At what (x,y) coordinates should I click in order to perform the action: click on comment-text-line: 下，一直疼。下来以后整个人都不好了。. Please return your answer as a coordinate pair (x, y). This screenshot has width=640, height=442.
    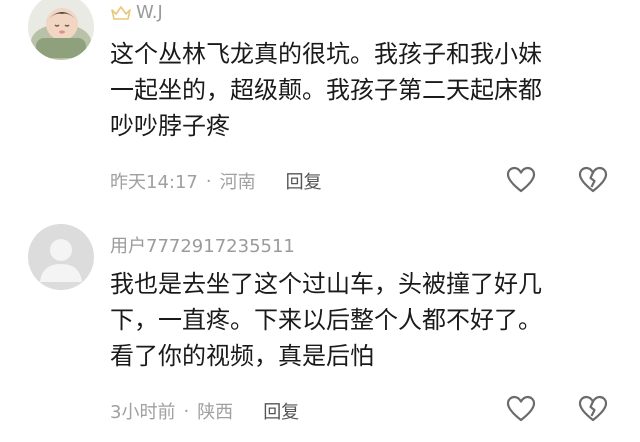
    Looking at the image, I should click on (326, 320).